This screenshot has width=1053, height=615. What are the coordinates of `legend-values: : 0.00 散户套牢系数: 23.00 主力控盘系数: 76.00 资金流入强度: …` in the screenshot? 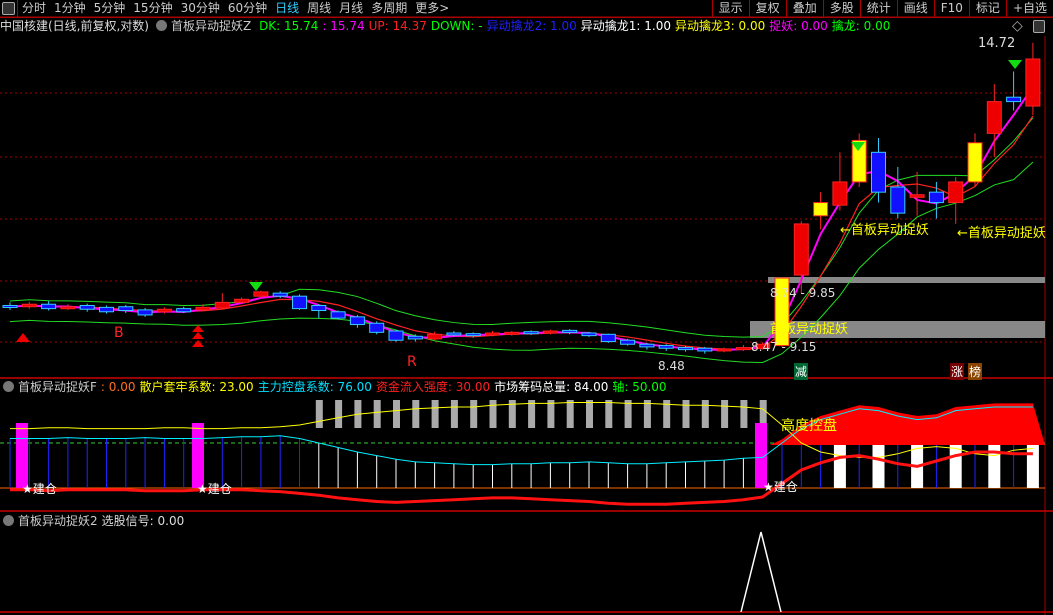 It's located at (386, 387).